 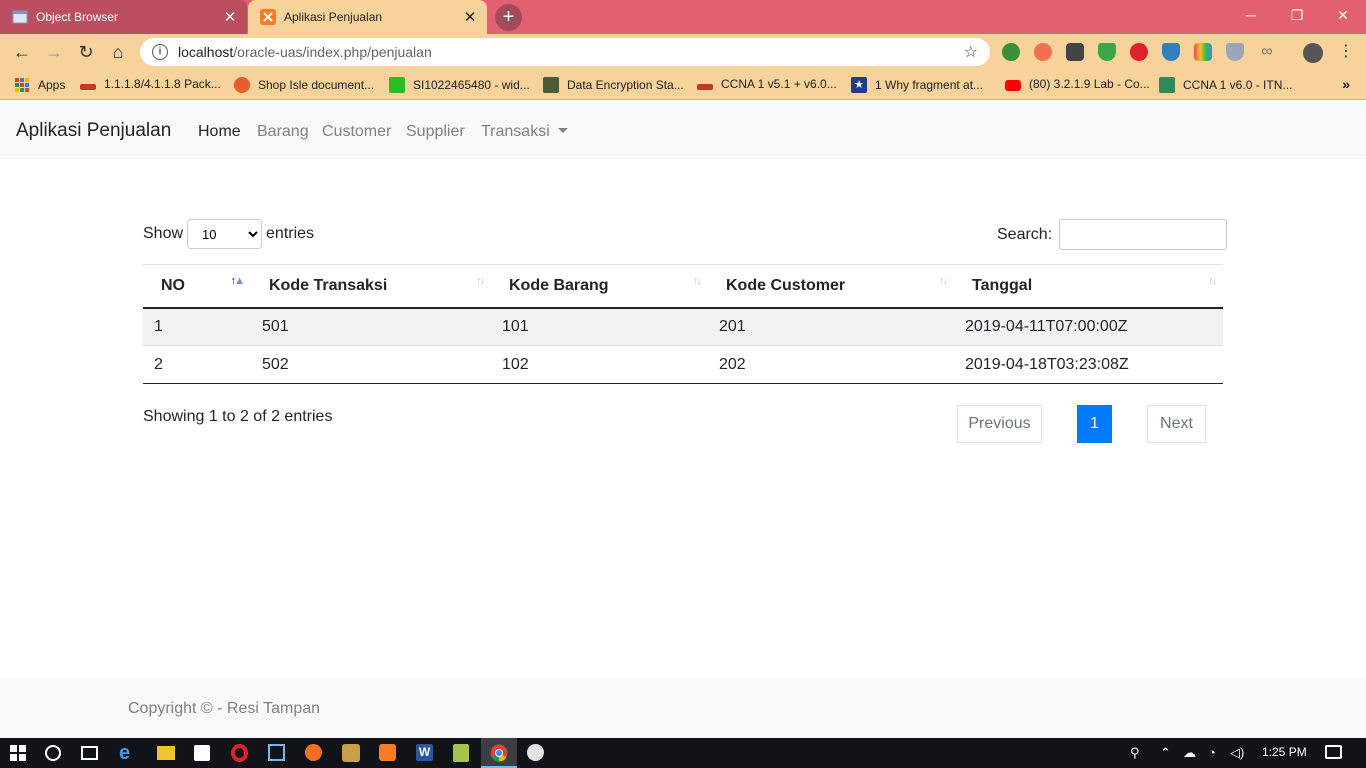 What do you see at coordinates (18, 753) in the screenshot?
I see `windows-start-icon` at bounding box center [18, 753].